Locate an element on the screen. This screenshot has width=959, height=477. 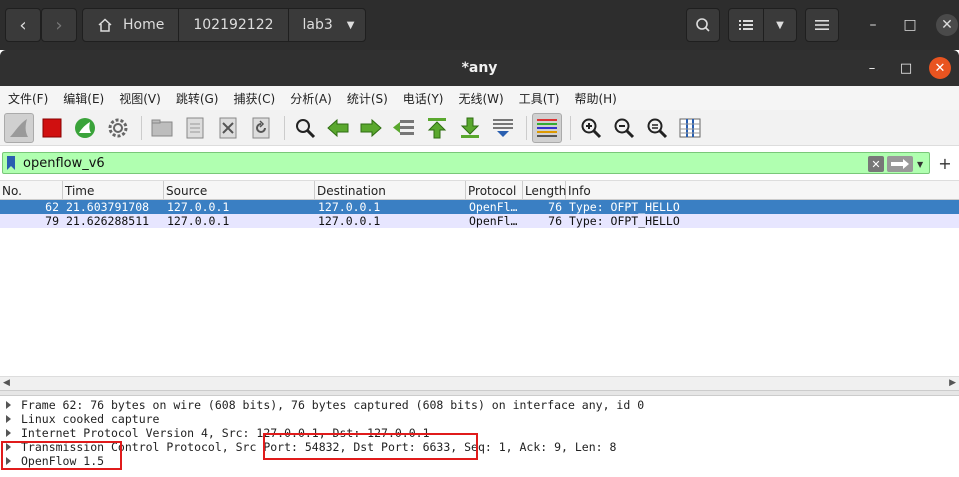
arrow-top-icon is located at coordinates (437, 127).